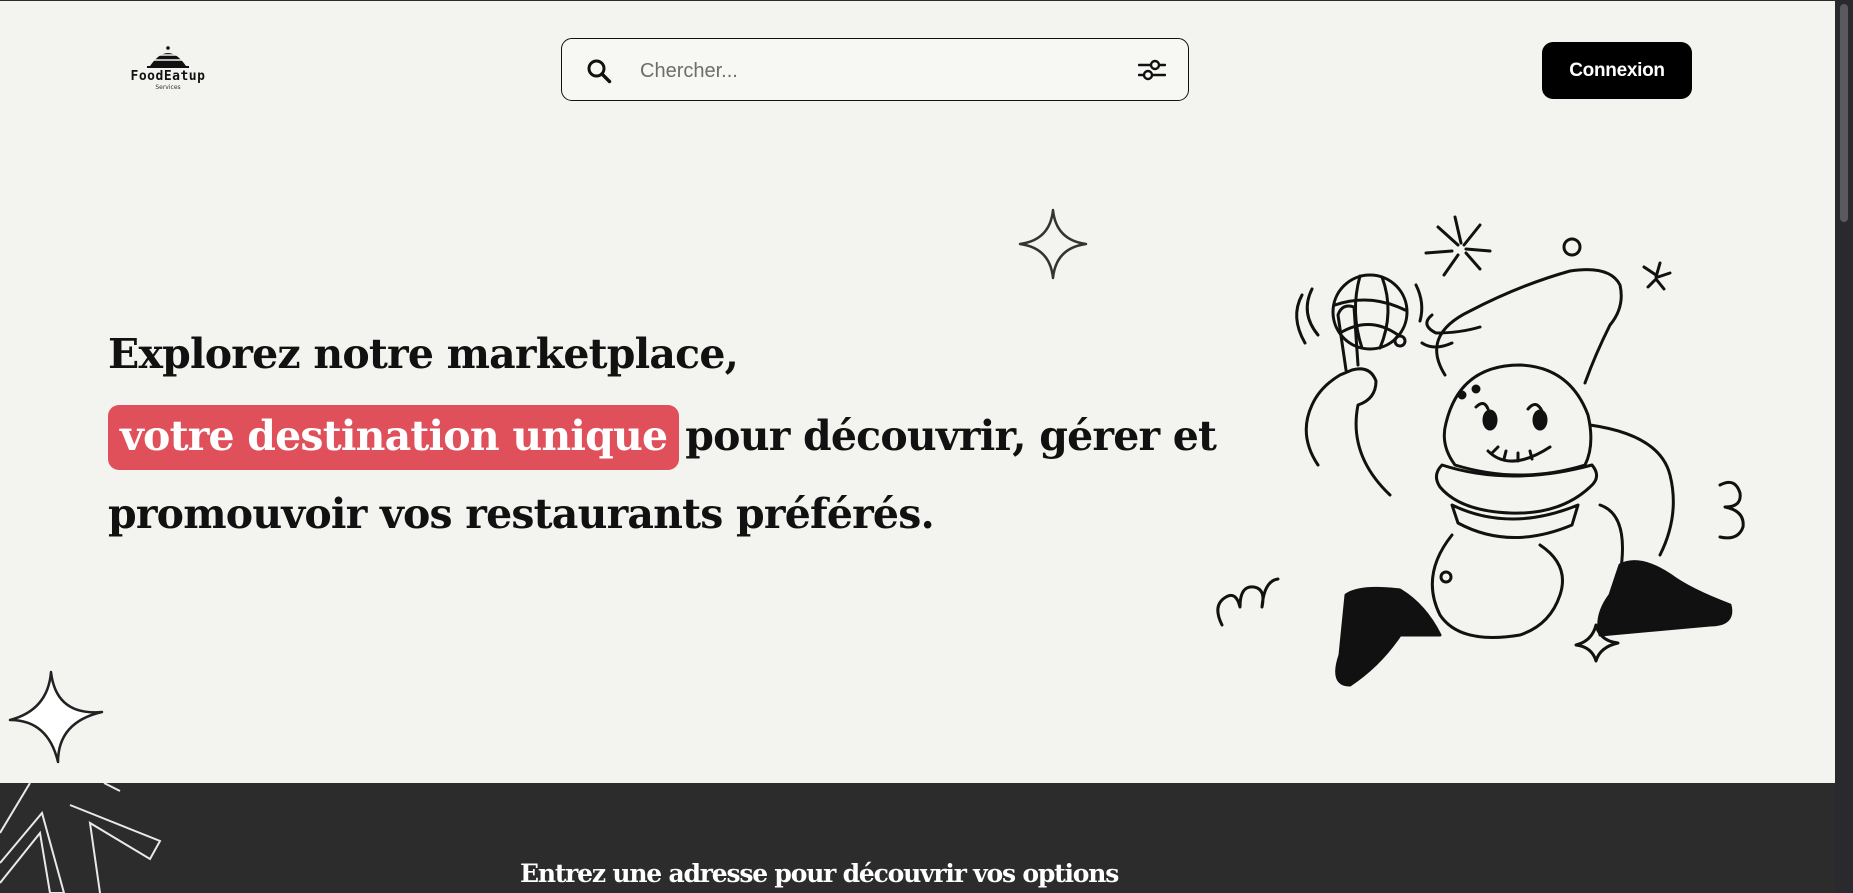 This screenshot has height=893, width=1853. Describe the element at coordinates (1844, 446) in the screenshot. I see `page-scrollbar` at that location.